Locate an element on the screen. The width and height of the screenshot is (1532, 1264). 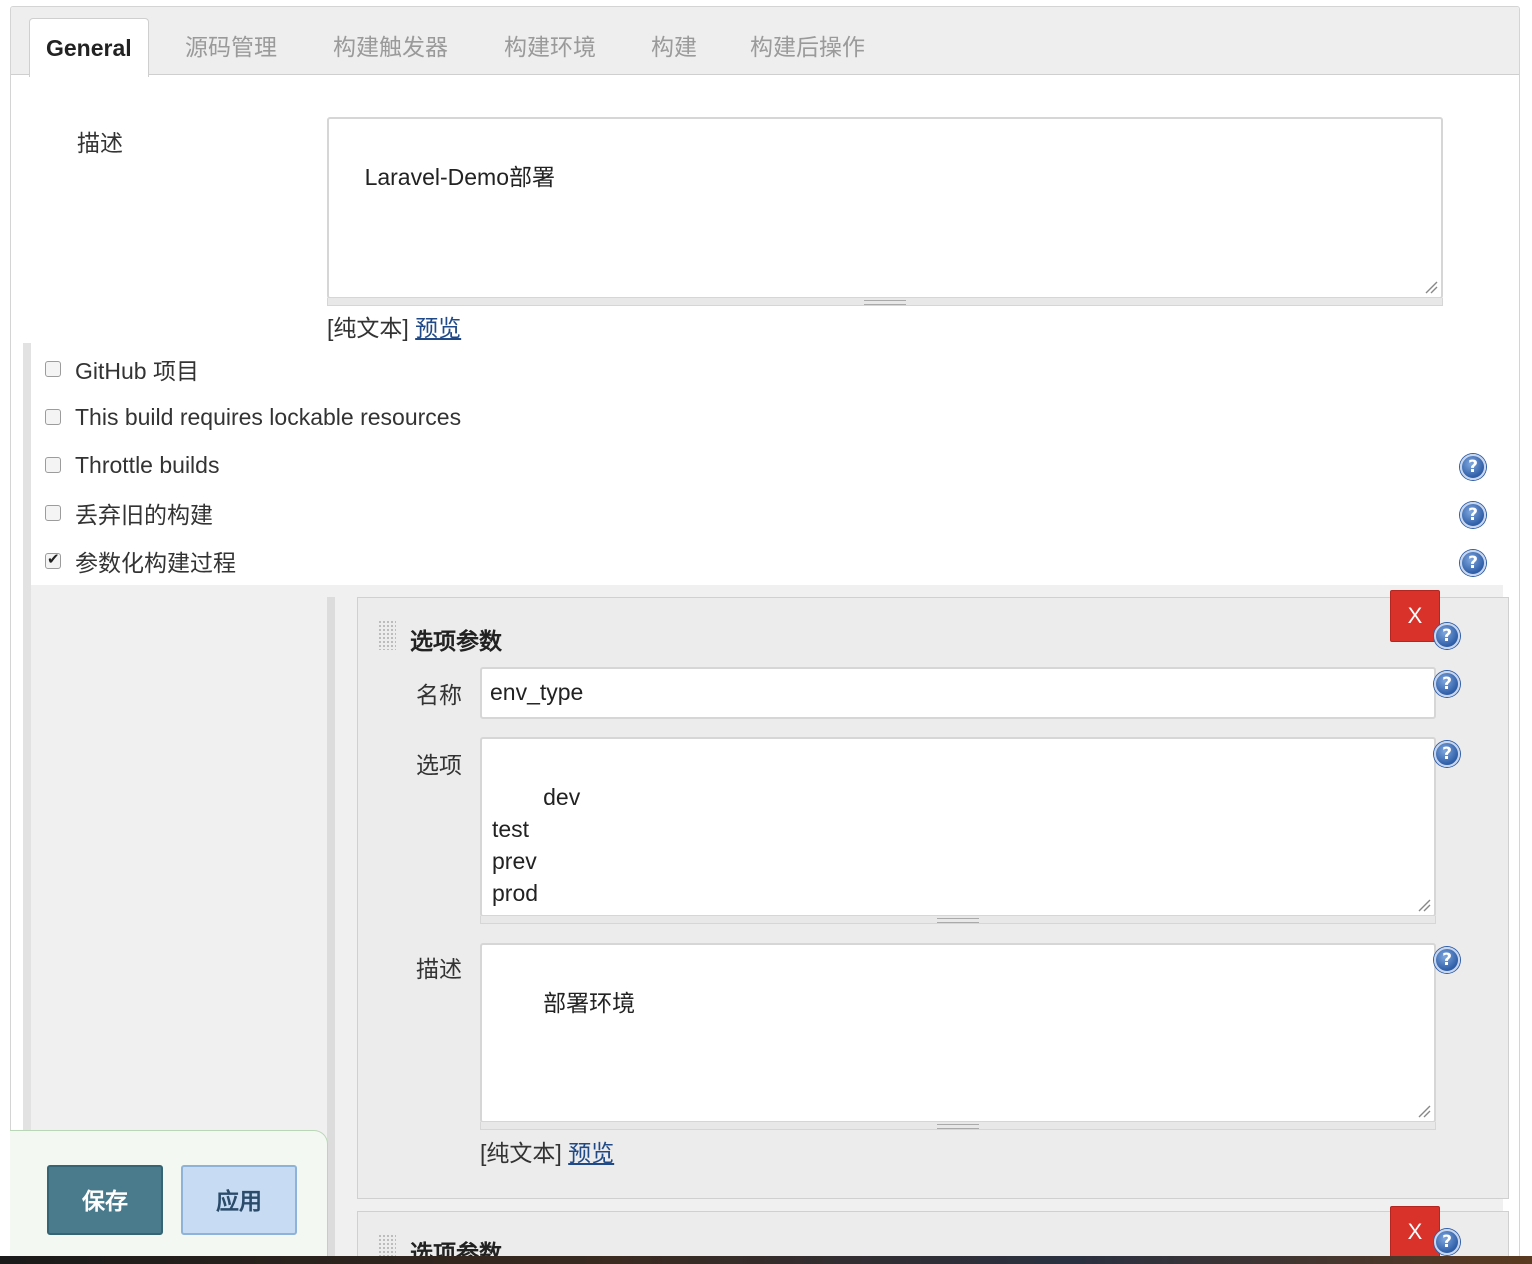
option-label: GitHub 项目 is located at coordinates (137, 371).